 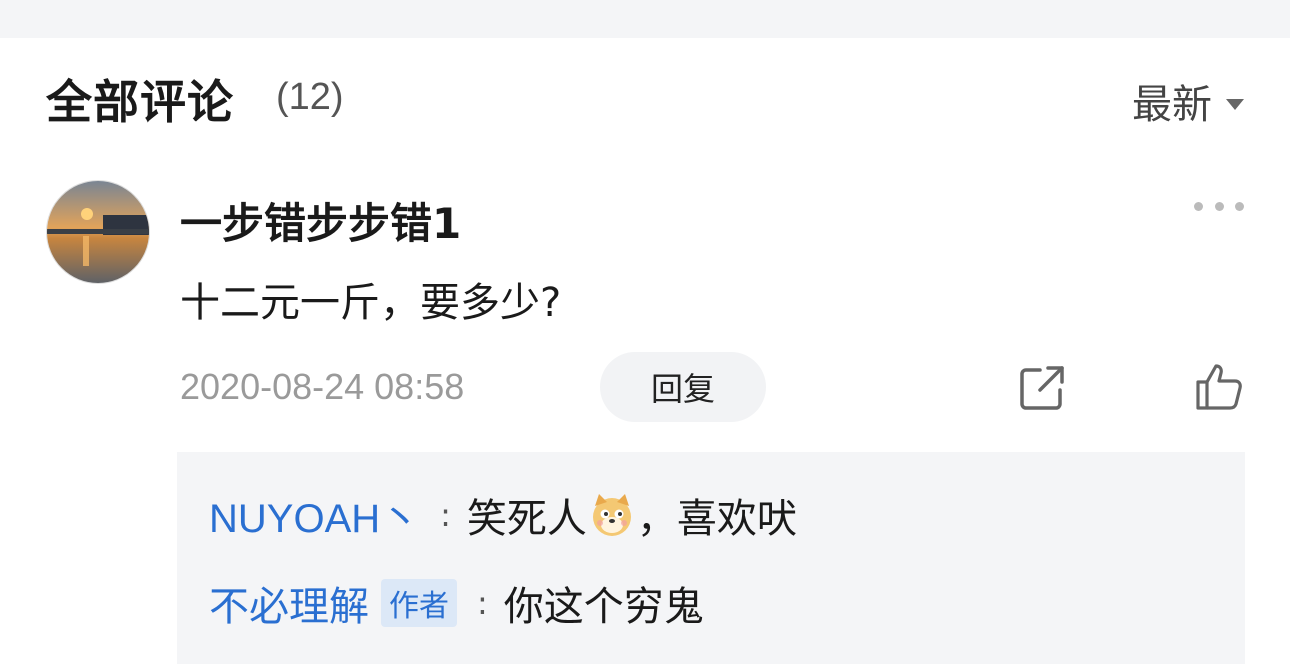 I want to click on reply-text-part: ，喜欢吠, so click(x=716, y=519).